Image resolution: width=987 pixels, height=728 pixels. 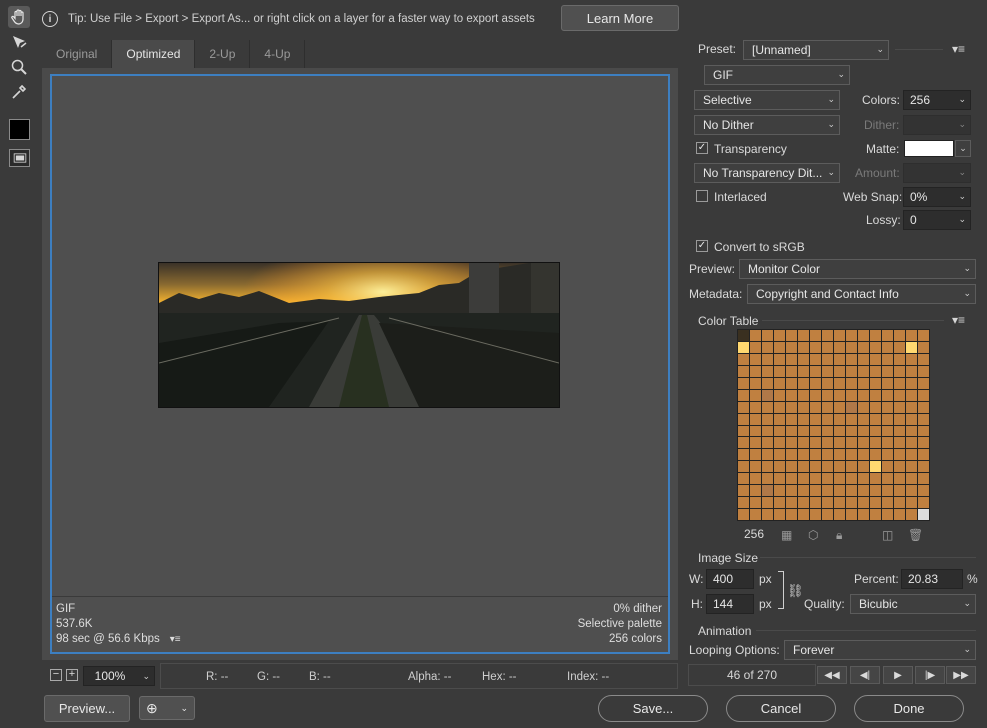 What do you see at coordinates (795, 591) in the screenshot?
I see `link-chain-icon: ⛓︎` at bounding box center [795, 591].